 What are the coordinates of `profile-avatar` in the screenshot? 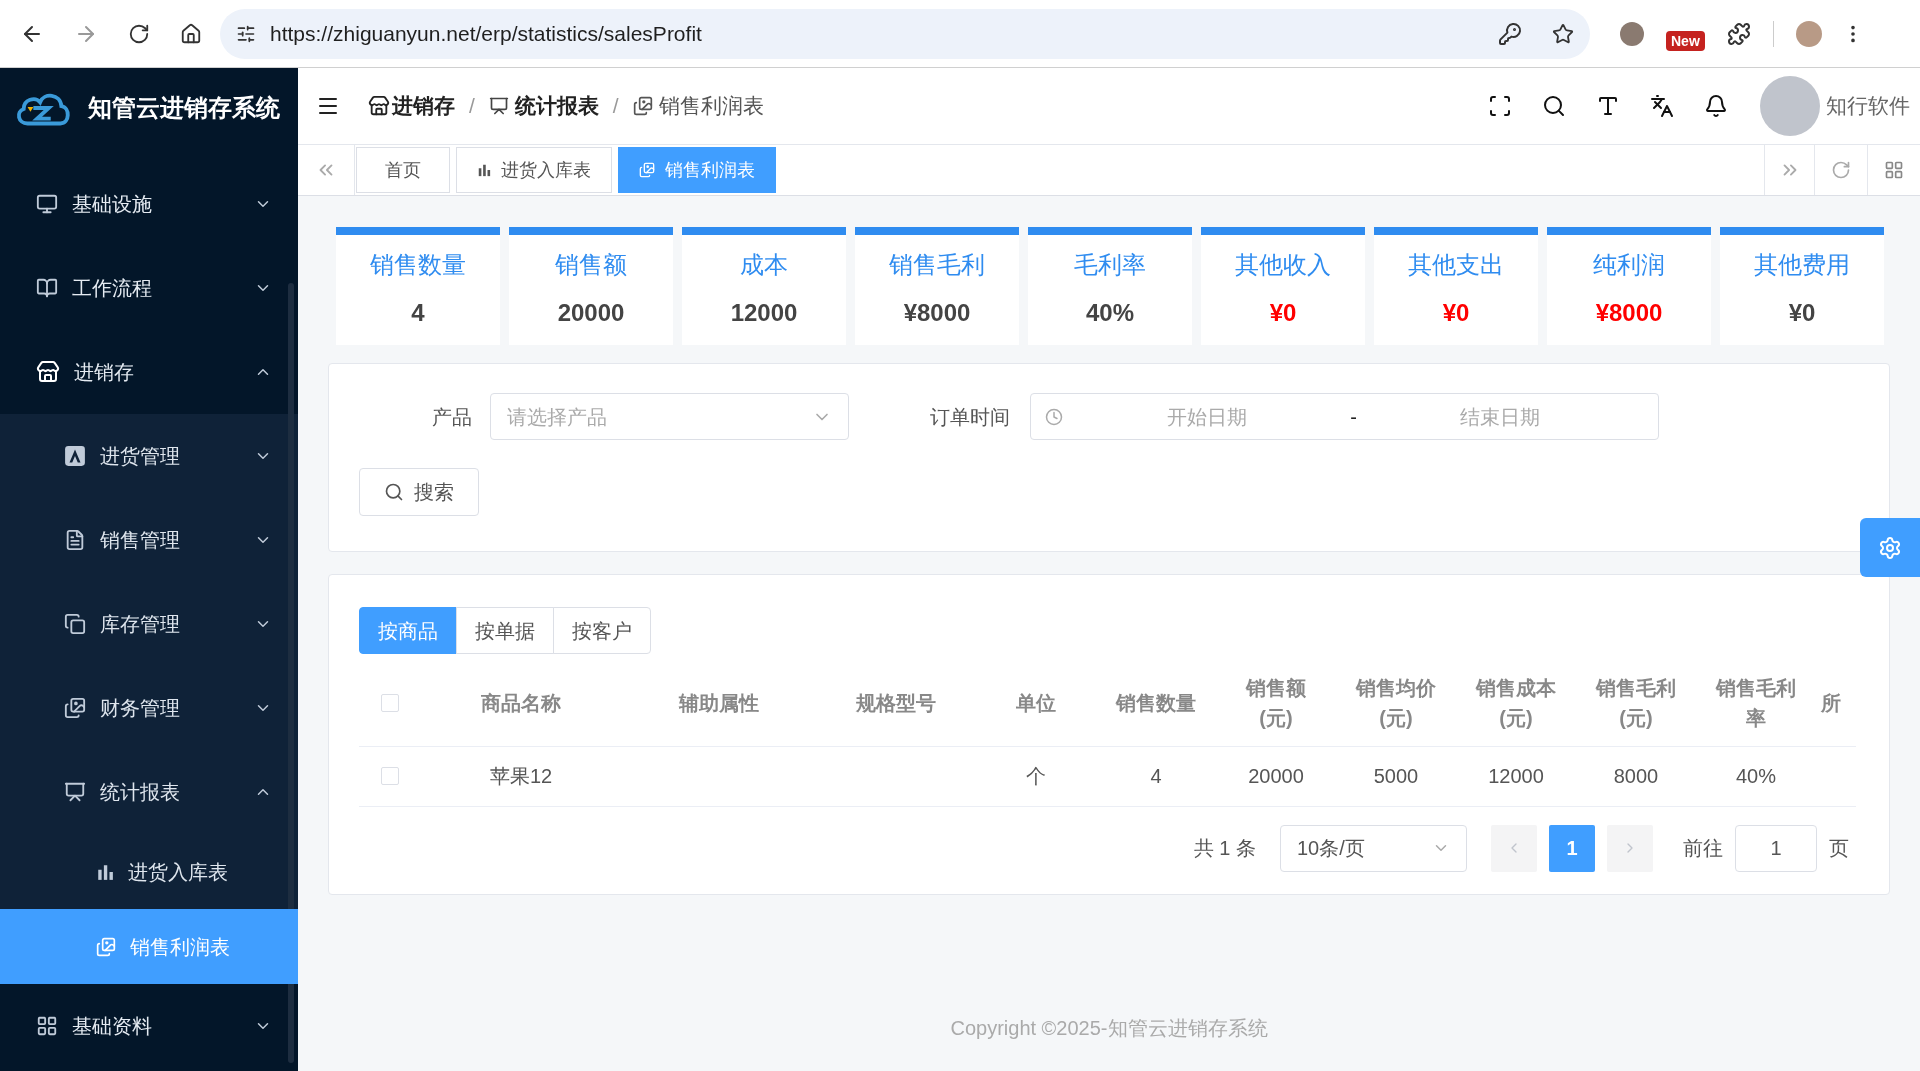 It's located at (1632, 33).